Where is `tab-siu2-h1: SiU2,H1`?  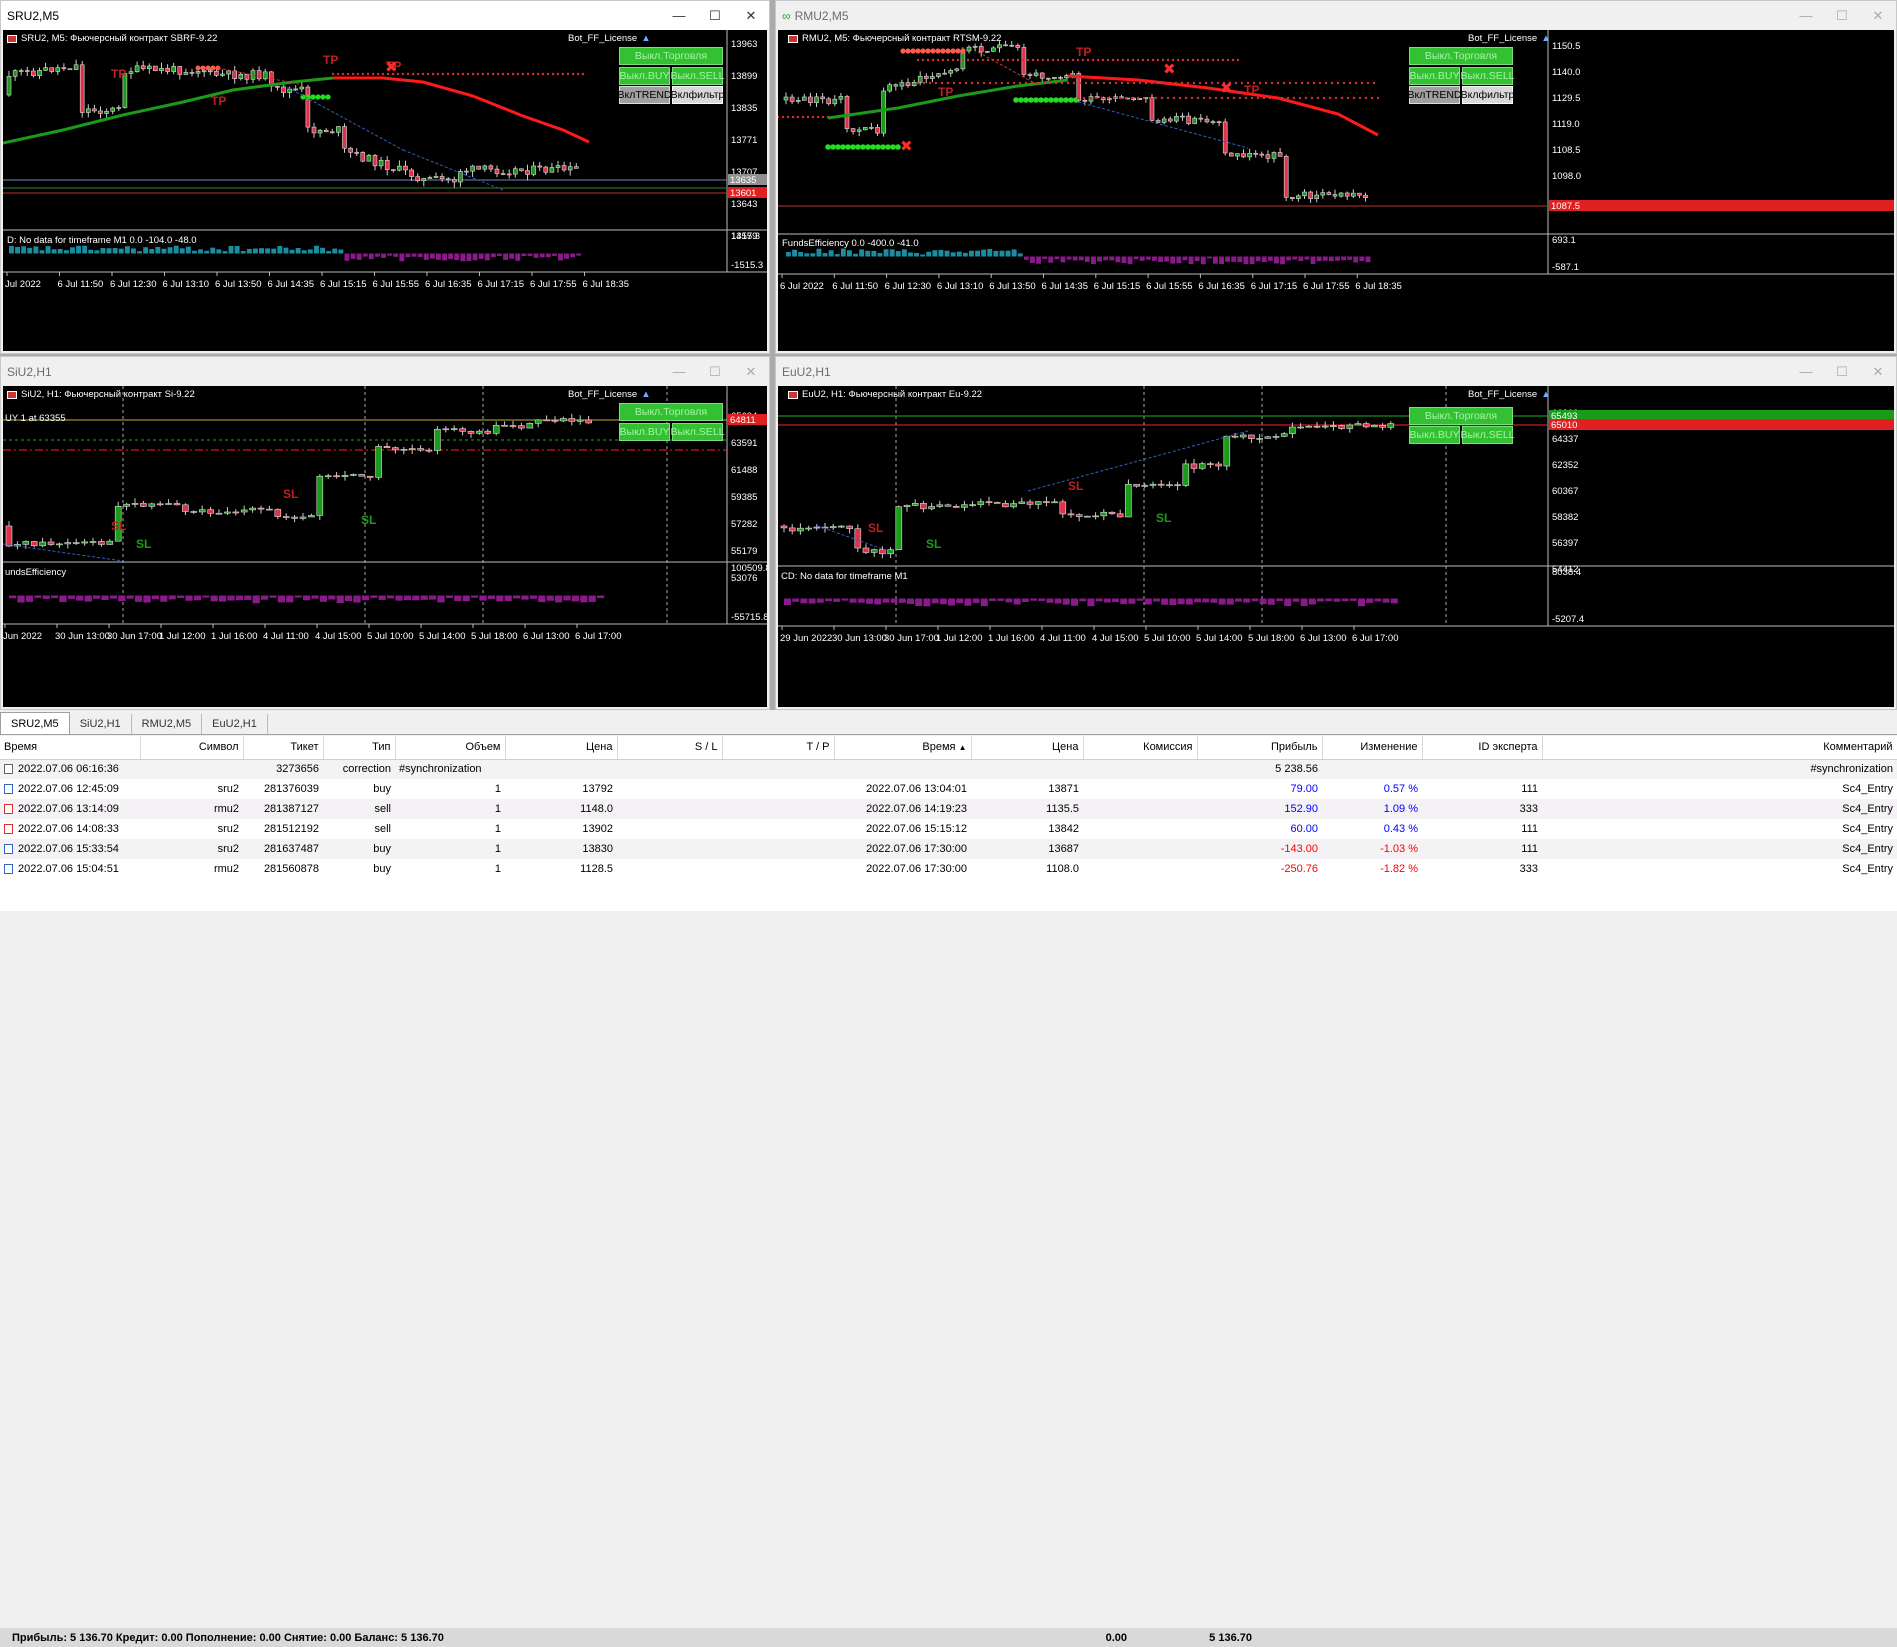 tab-siu2-h1: SiU2,H1 is located at coordinates (101, 724).